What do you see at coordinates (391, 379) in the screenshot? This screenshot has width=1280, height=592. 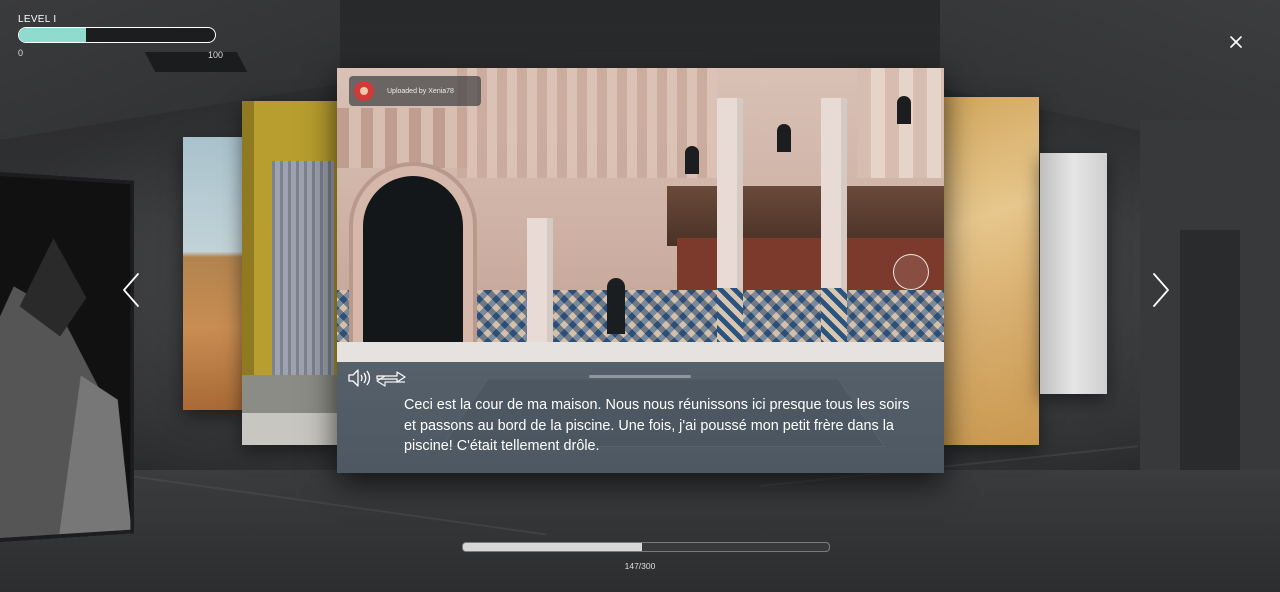 I see `swap-arrows-icon` at bounding box center [391, 379].